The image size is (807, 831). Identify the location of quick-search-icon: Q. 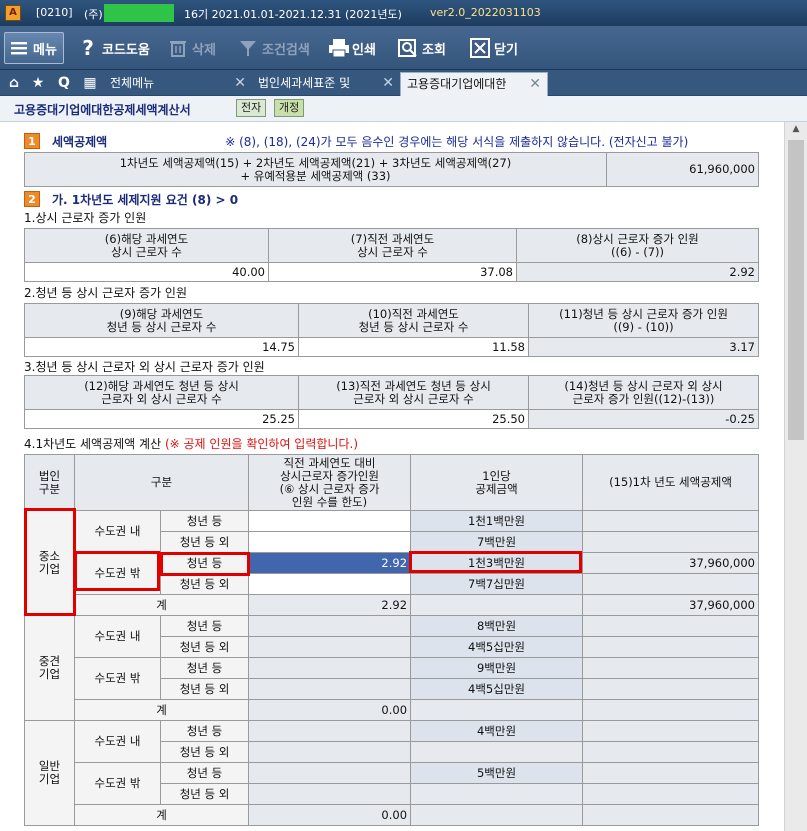
(64, 83).